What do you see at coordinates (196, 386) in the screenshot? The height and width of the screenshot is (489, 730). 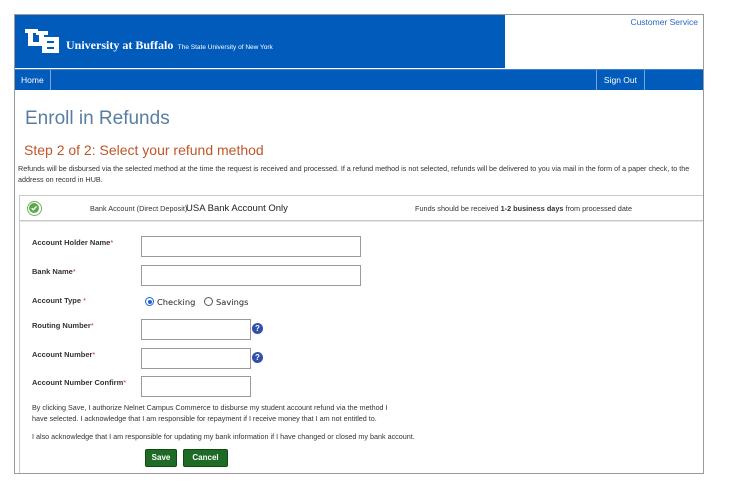 I see `account-number-confirm-input` at bounding box center [196, 386].